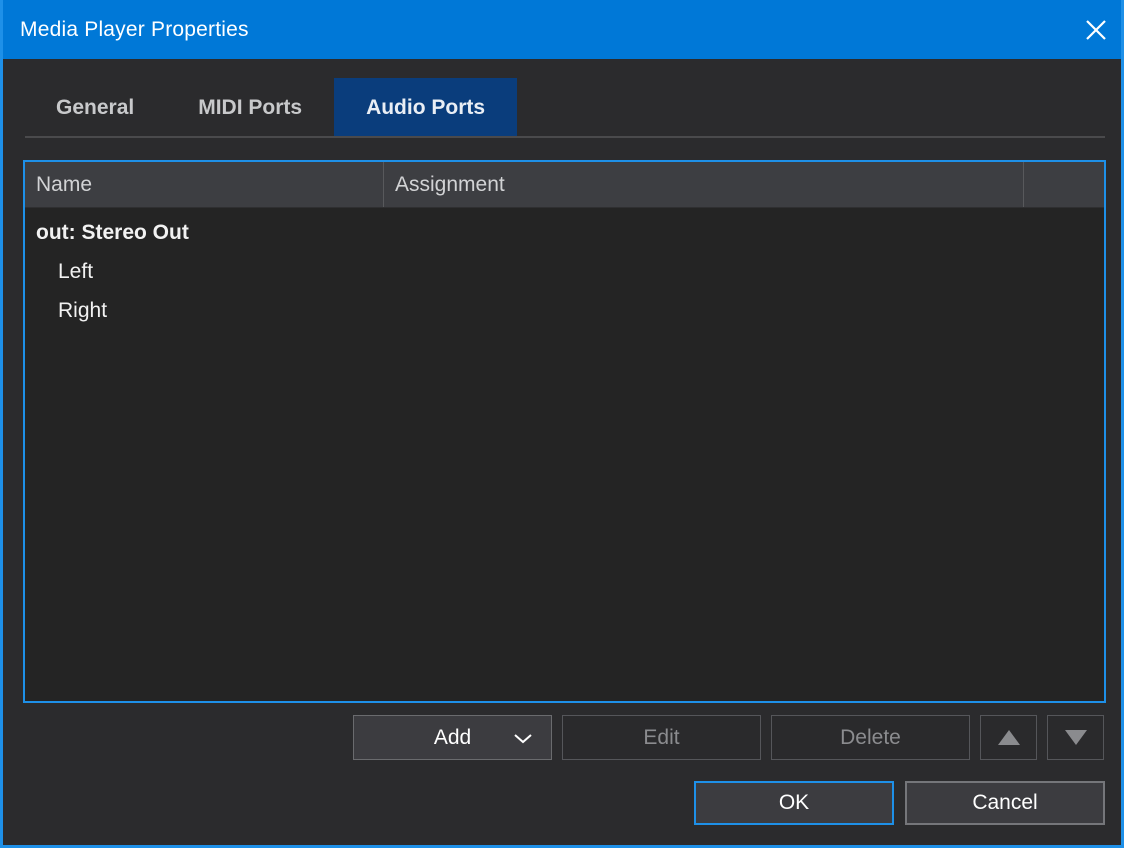 The height and width of the screenshot is (848, 1124). I want to click on add-button-label: Add, so click(452, 737).